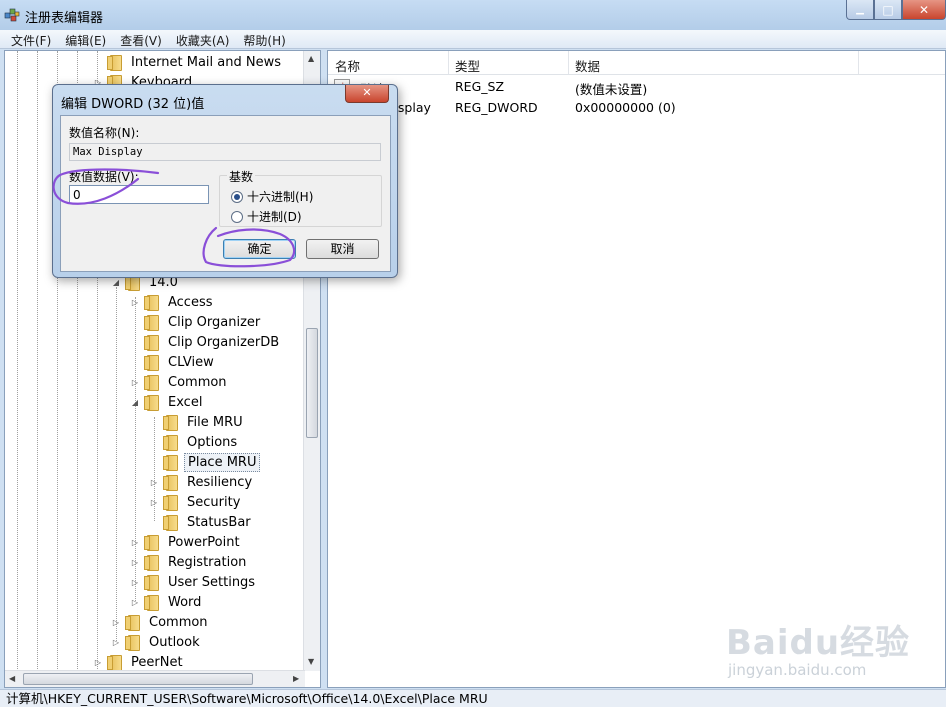  Describe the element at coordinates (12, 678) in the screenshot. I see `scroll-left-icon: ◀` at that location.